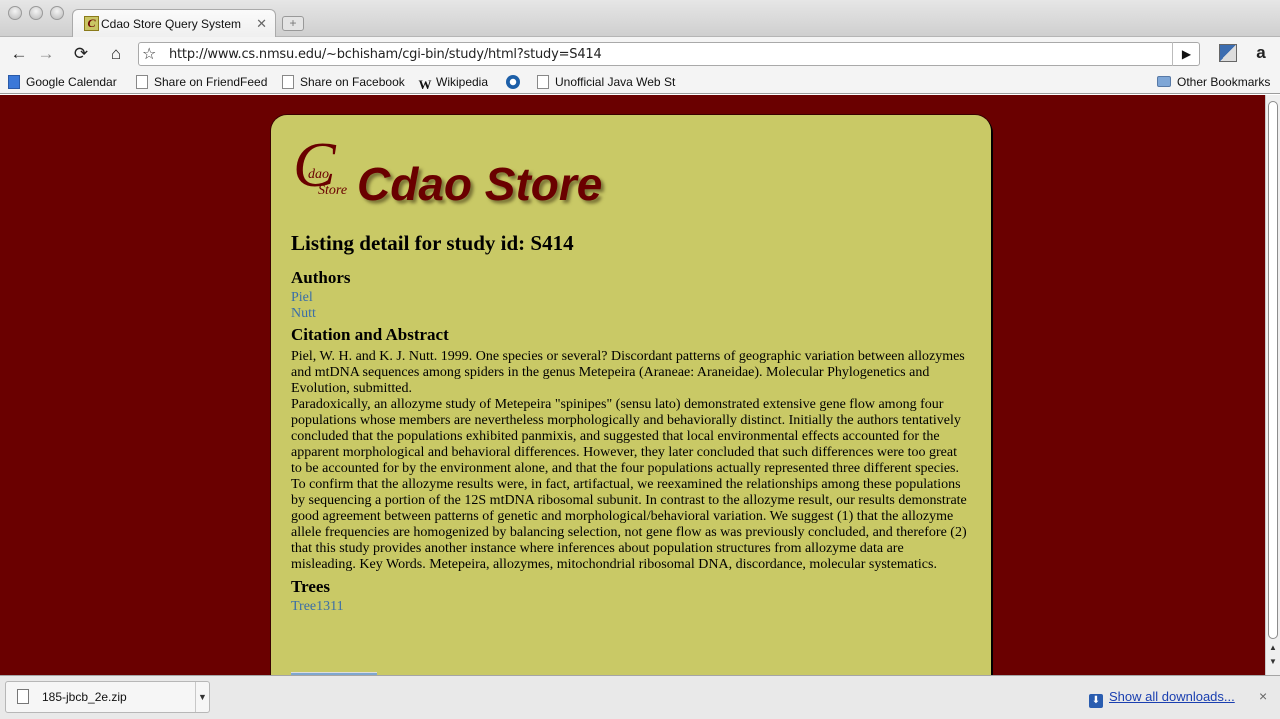 Image resolution: width=1280 pixels, height=719 pixels. What do you see at coordinates (513, 82) in the screenshot?
I see `noaa-globe-icon` at bounding box center [513, 82].